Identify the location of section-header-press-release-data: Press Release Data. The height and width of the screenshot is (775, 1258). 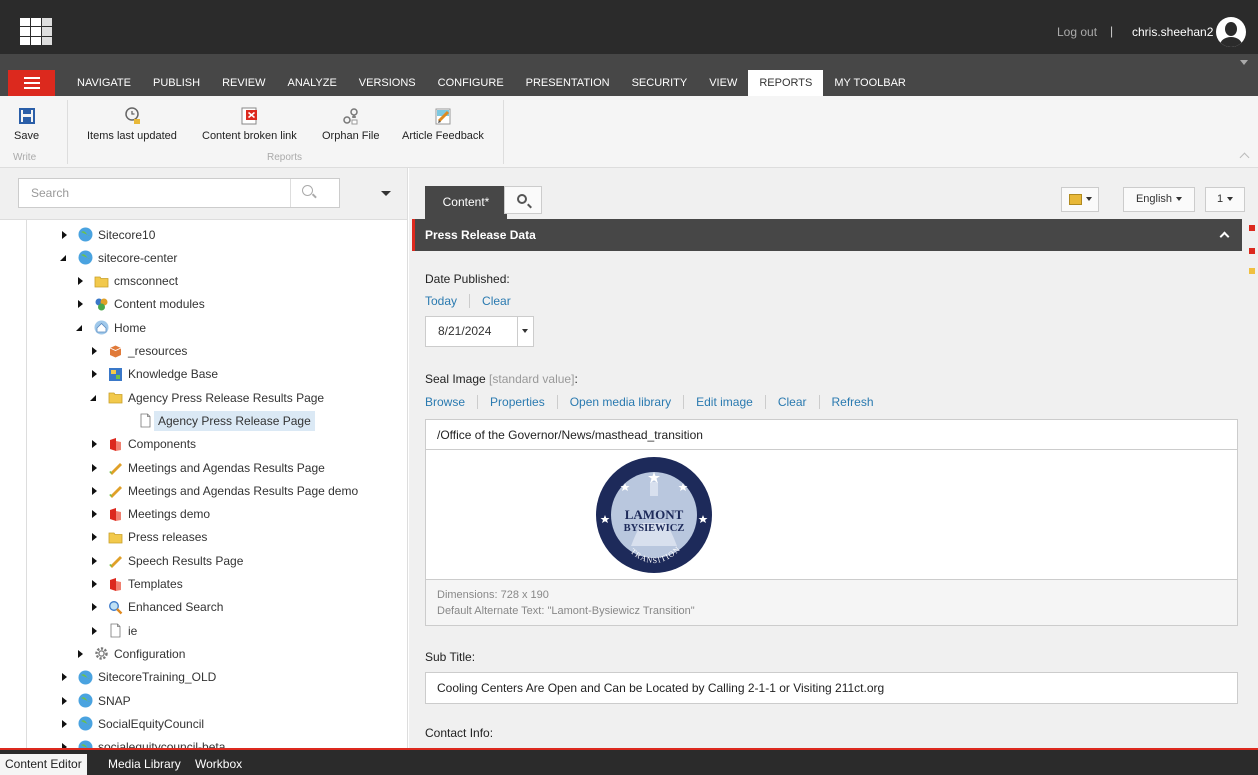
(827, 235).